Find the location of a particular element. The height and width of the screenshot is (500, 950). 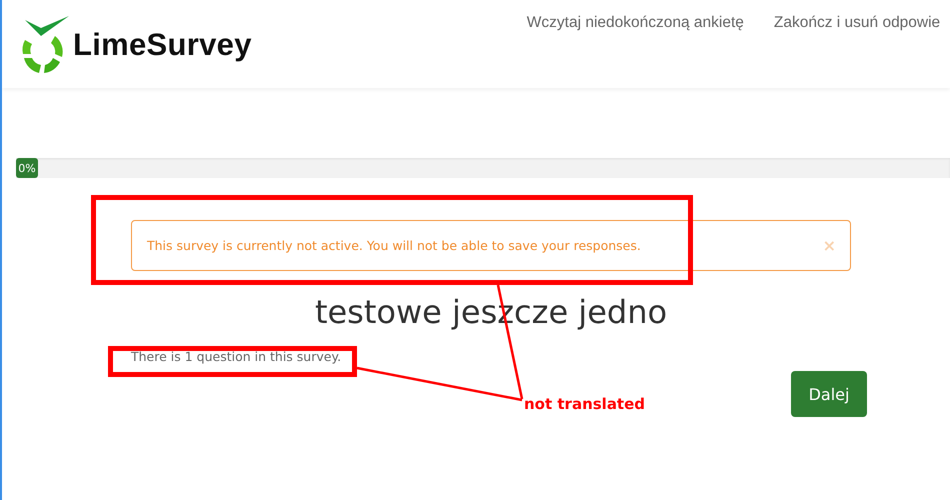

alert-message: This survey is currently not active. You will not be able to save your responses. is located at coordinates (394, 245).